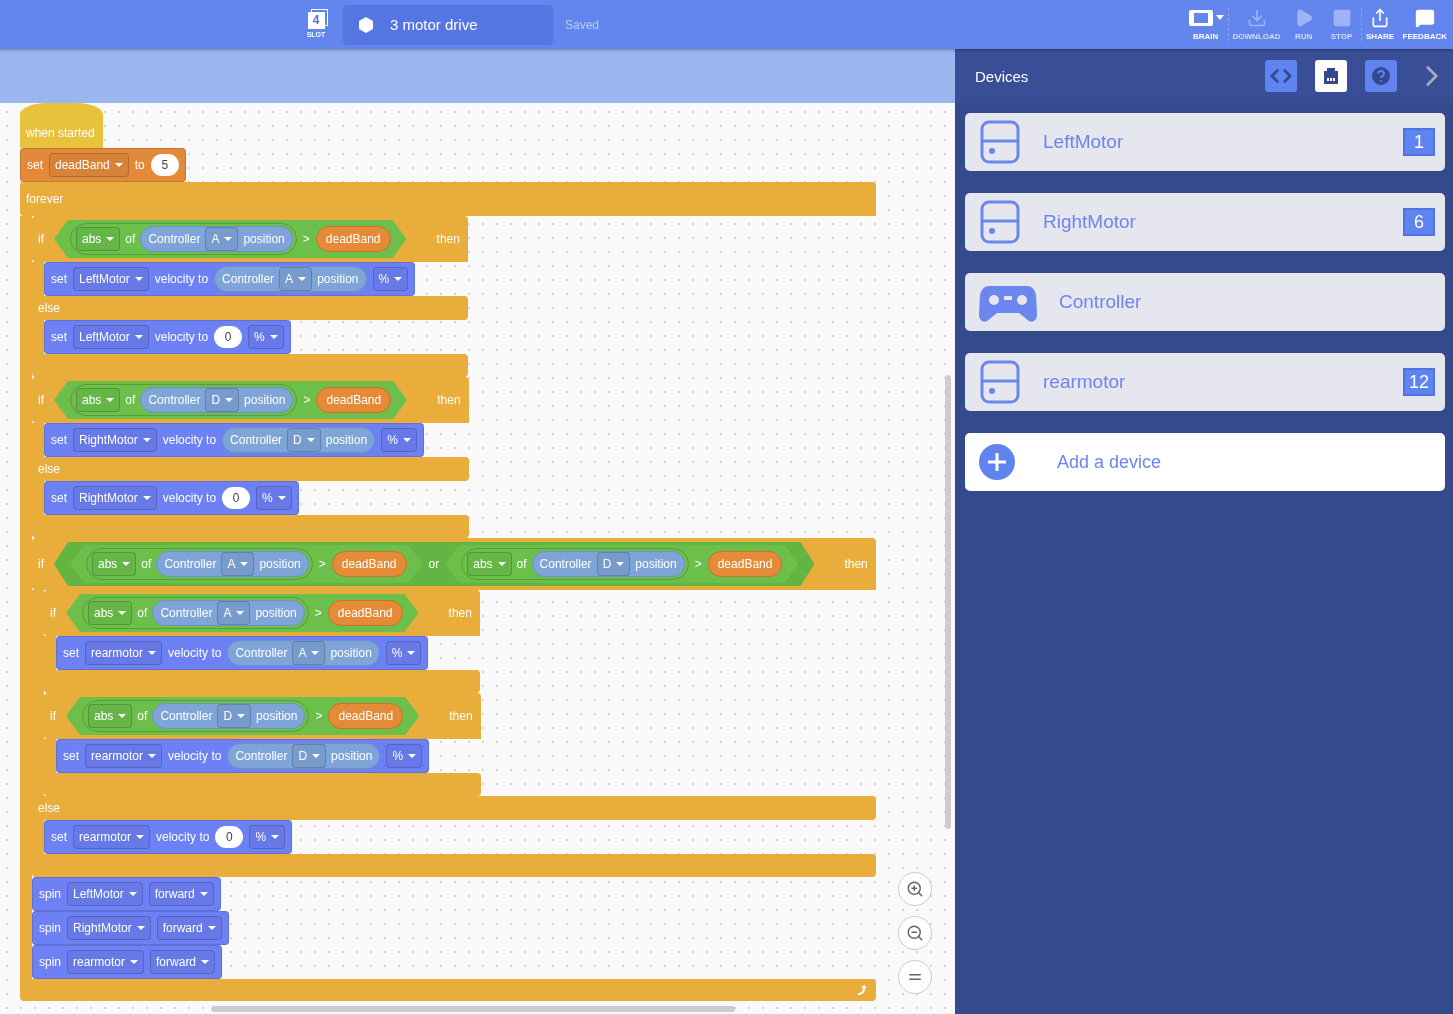 This screenshot has width=1453, height=1014. I want to click on device-card: LeftMotor 1, so click(1205, 142).